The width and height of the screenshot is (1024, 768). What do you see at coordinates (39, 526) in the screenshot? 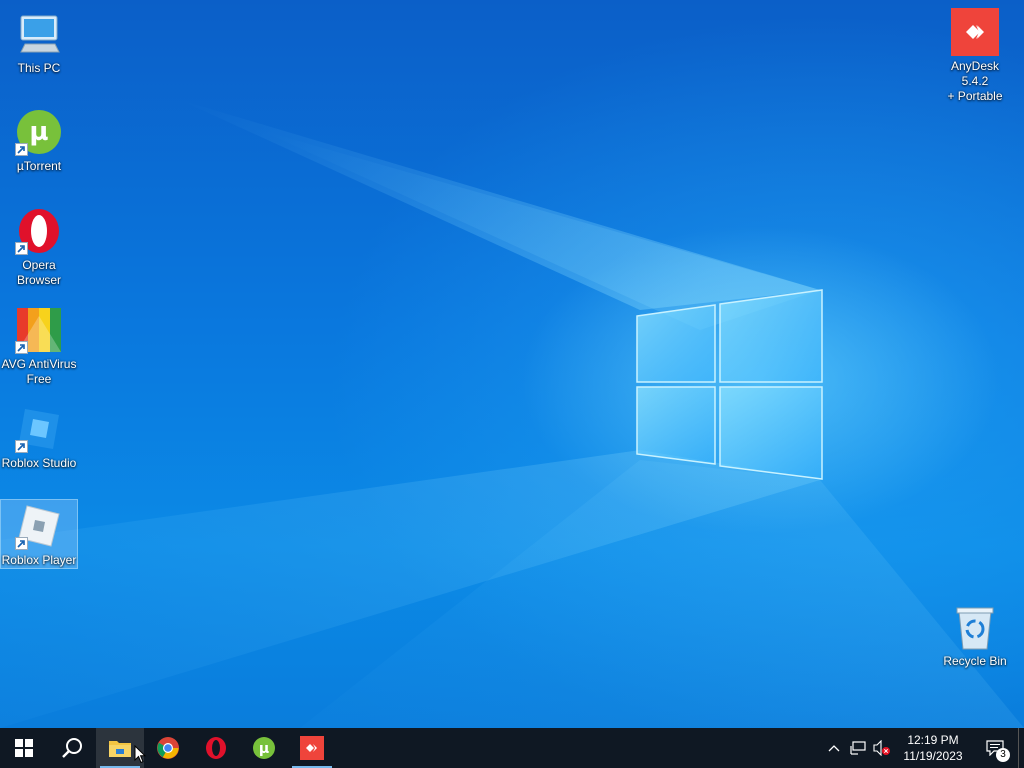
I see `roblox-player-icon` at bounding box center [39, 526].